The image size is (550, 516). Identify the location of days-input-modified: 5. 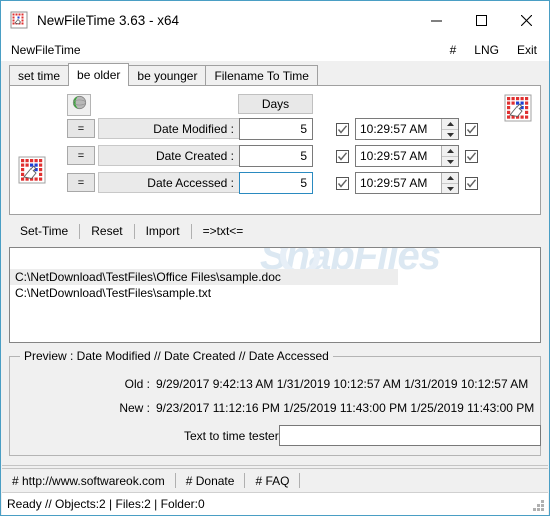
(276, 129).